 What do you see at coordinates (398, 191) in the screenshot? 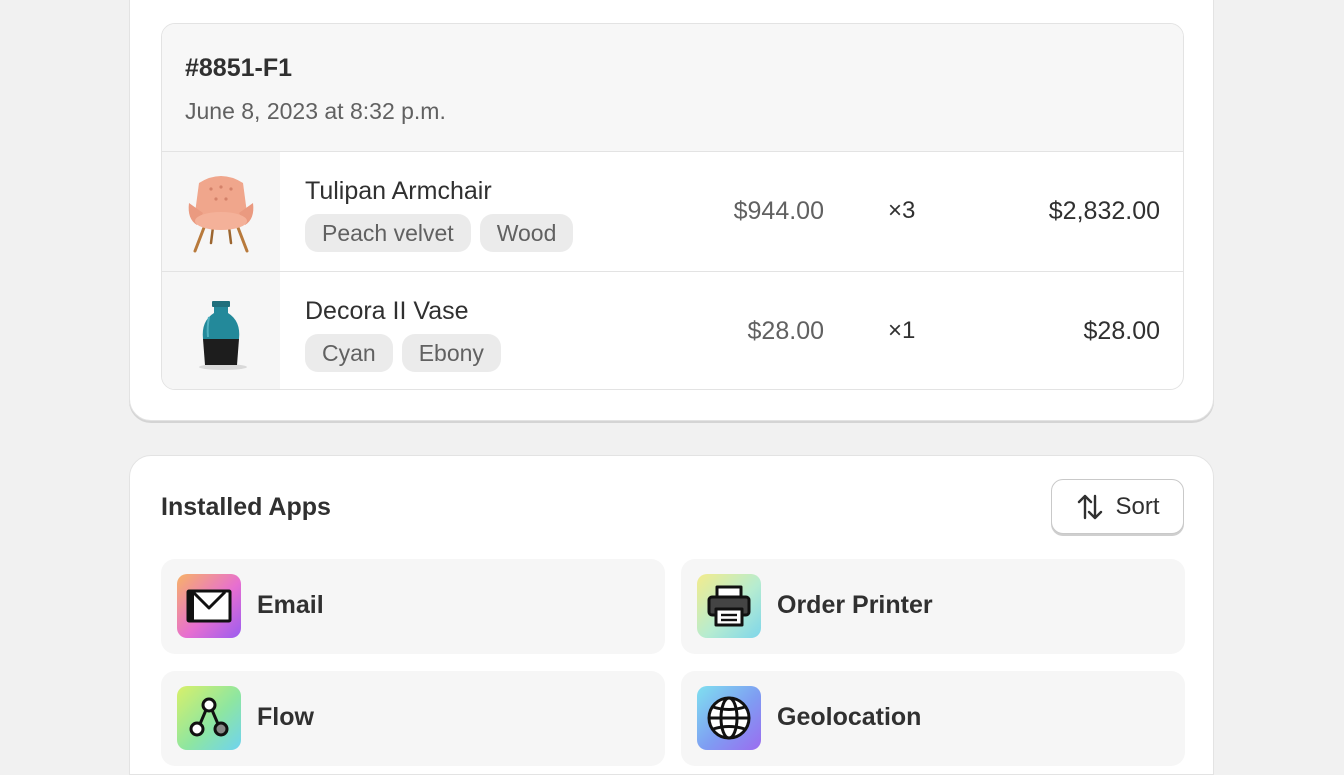
I see `item-name: Tulipan Armchair` at bounding box center [398, 191].